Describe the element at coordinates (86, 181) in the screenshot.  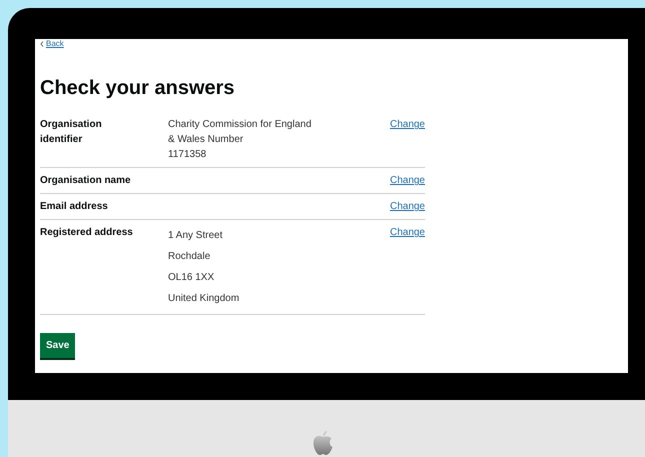
I see `row-label: Organisation name` at that location.